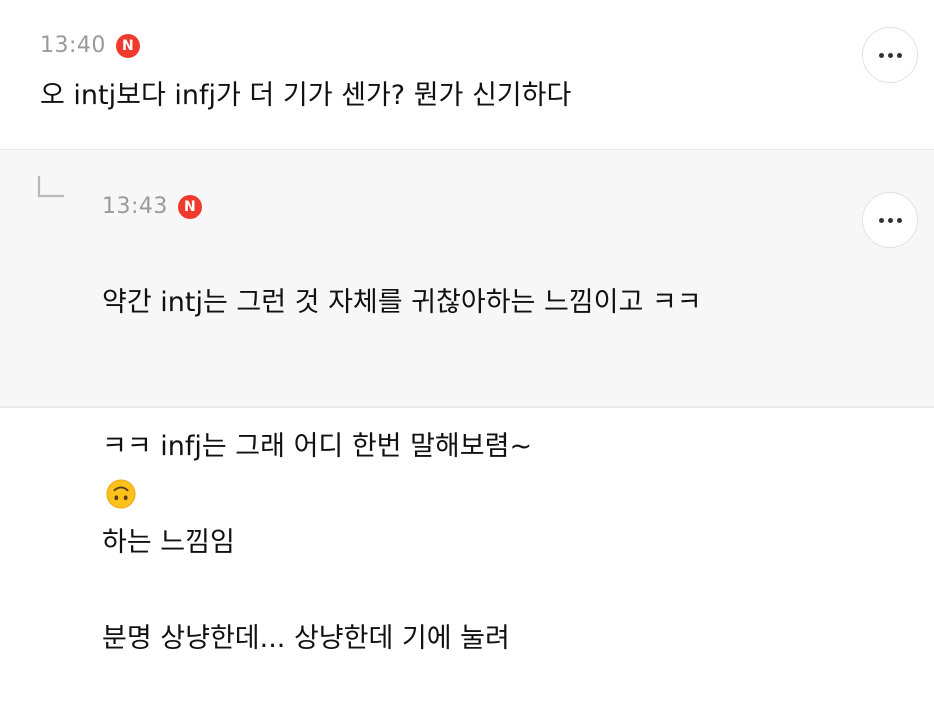  Describe the element at coordinates (50, 187) in the screenshot. I see `reply-arrow-icon` at that location.